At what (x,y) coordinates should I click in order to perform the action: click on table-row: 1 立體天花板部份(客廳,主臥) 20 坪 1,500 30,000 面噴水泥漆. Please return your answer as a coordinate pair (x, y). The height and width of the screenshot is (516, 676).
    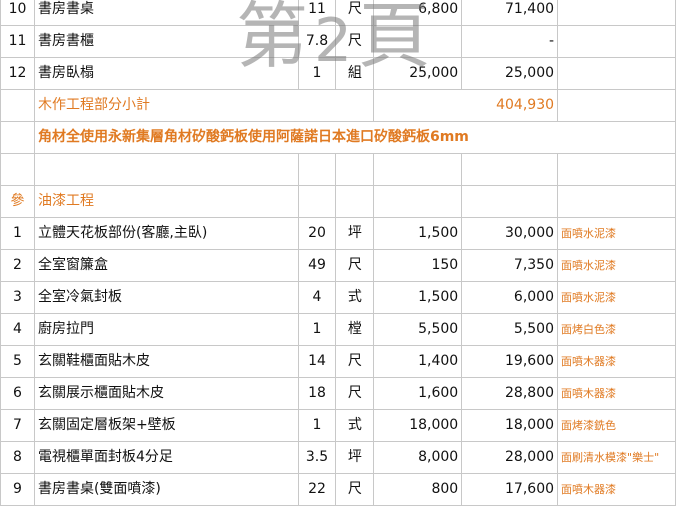
    Looking at the image, I should click on (338, 233).